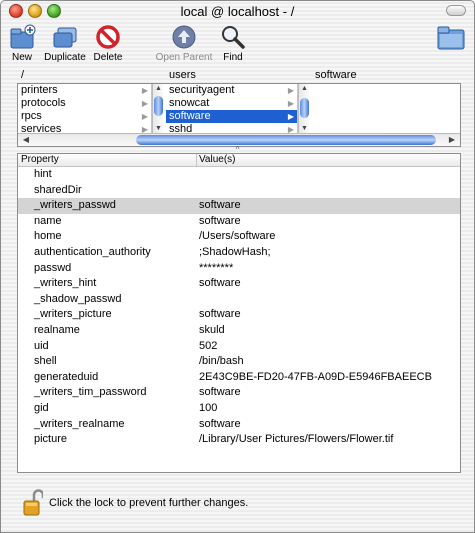 This screenshot has width=475, height=533. Describe the element at coordinates (41, 345) in the screenshot. I see `property-name: uid` at that location.